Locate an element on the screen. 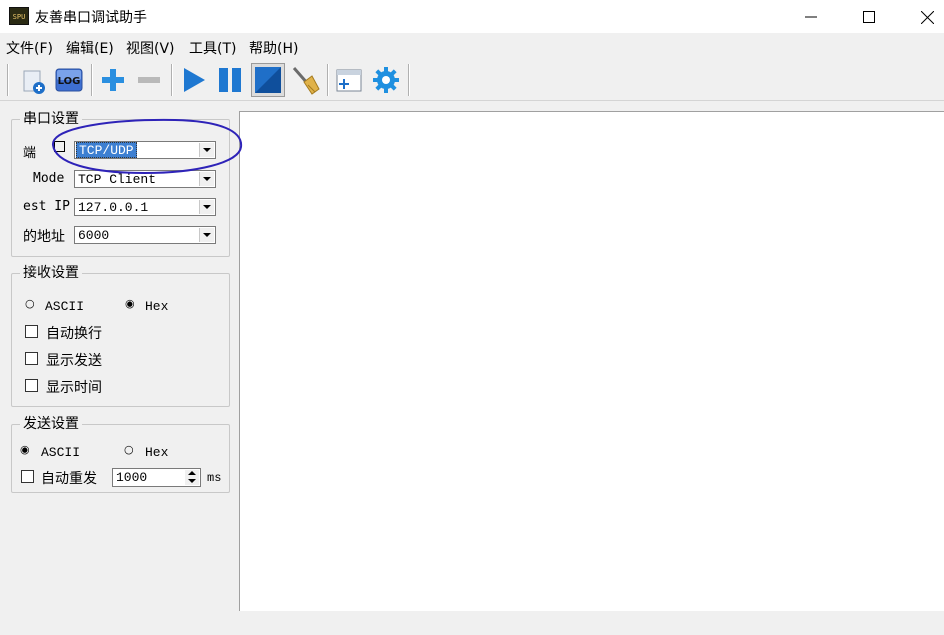  host-ip-label: est IP is located at coordinates (46, 206).